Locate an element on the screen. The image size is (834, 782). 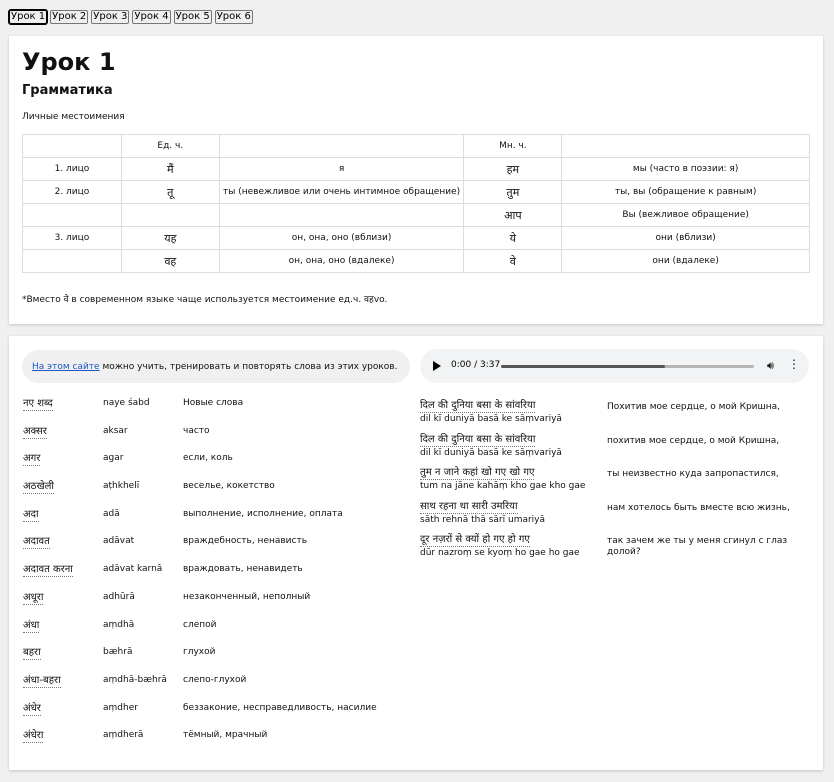
lyrics-translation: Похитив мое сердце, о мой Кришна, is located at coordinates (694, 407).